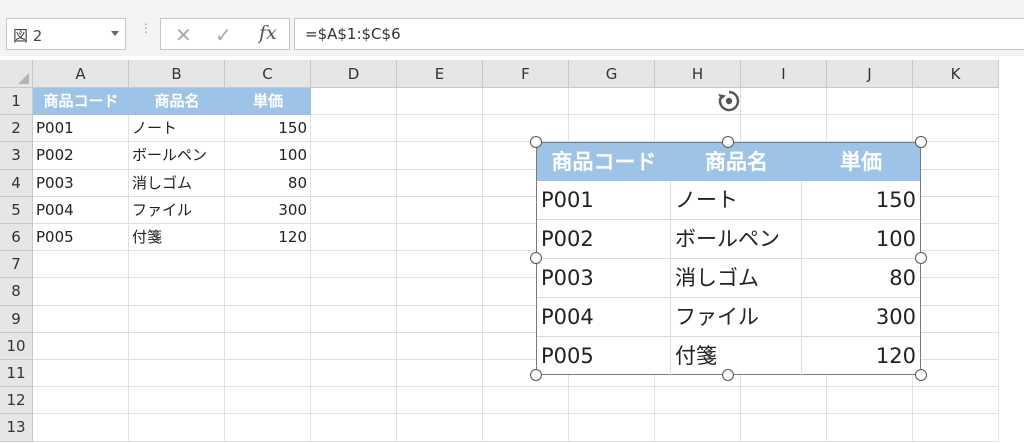 The height and width of the screenshot is (443, 1024). What do you see at coordinates (177, 129) in the screenshot?
I see `table-cell: ノート` at bounding box center [177, 129].